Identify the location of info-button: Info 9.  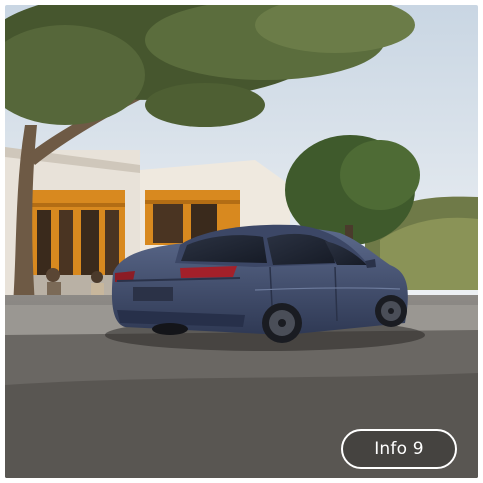
(399, 449).